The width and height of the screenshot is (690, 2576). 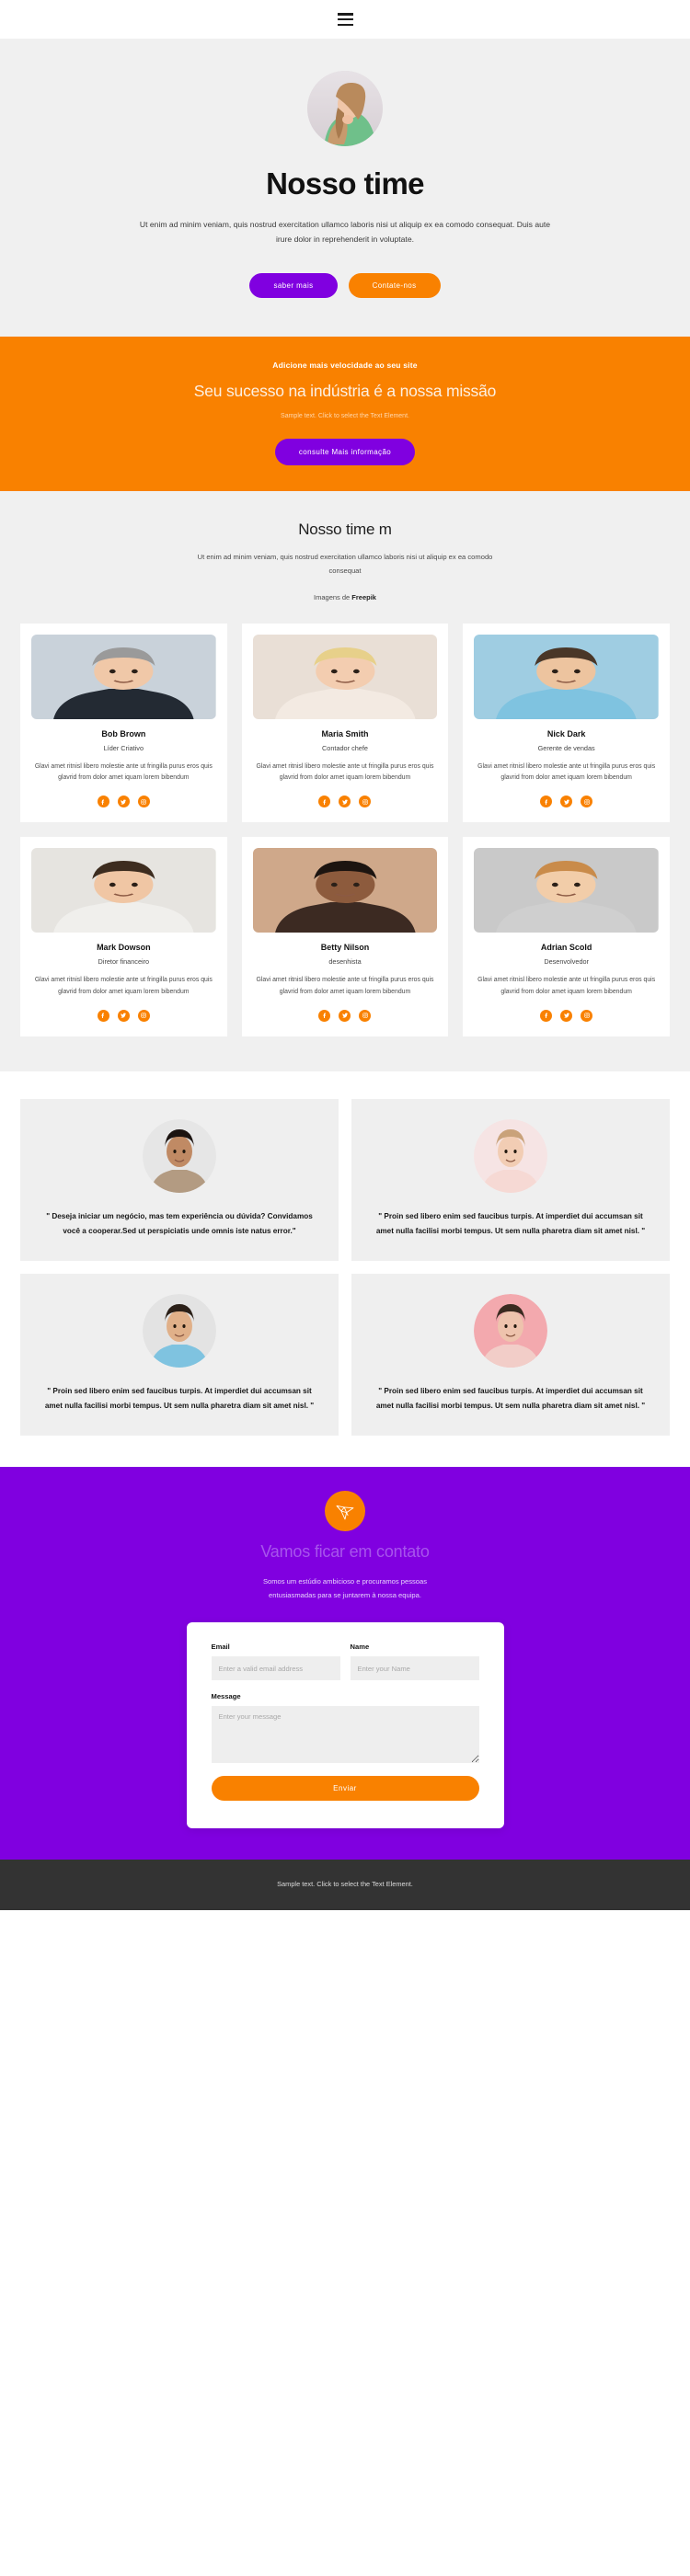 I want to click on image-credit-prefix: Imagens de, so click(x=333, y=597).